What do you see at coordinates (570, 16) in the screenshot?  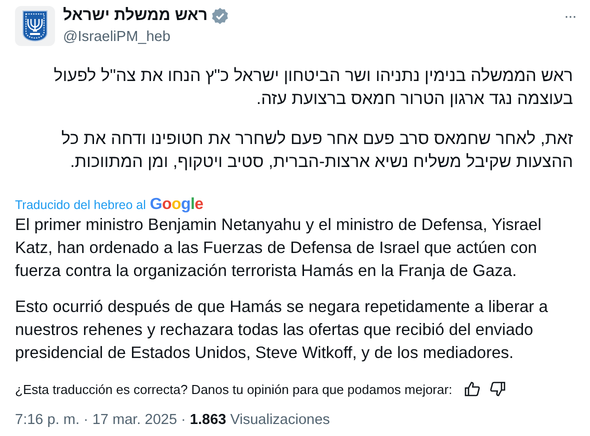 I see `more-options-button: ···` at bounding box center [570, 16].